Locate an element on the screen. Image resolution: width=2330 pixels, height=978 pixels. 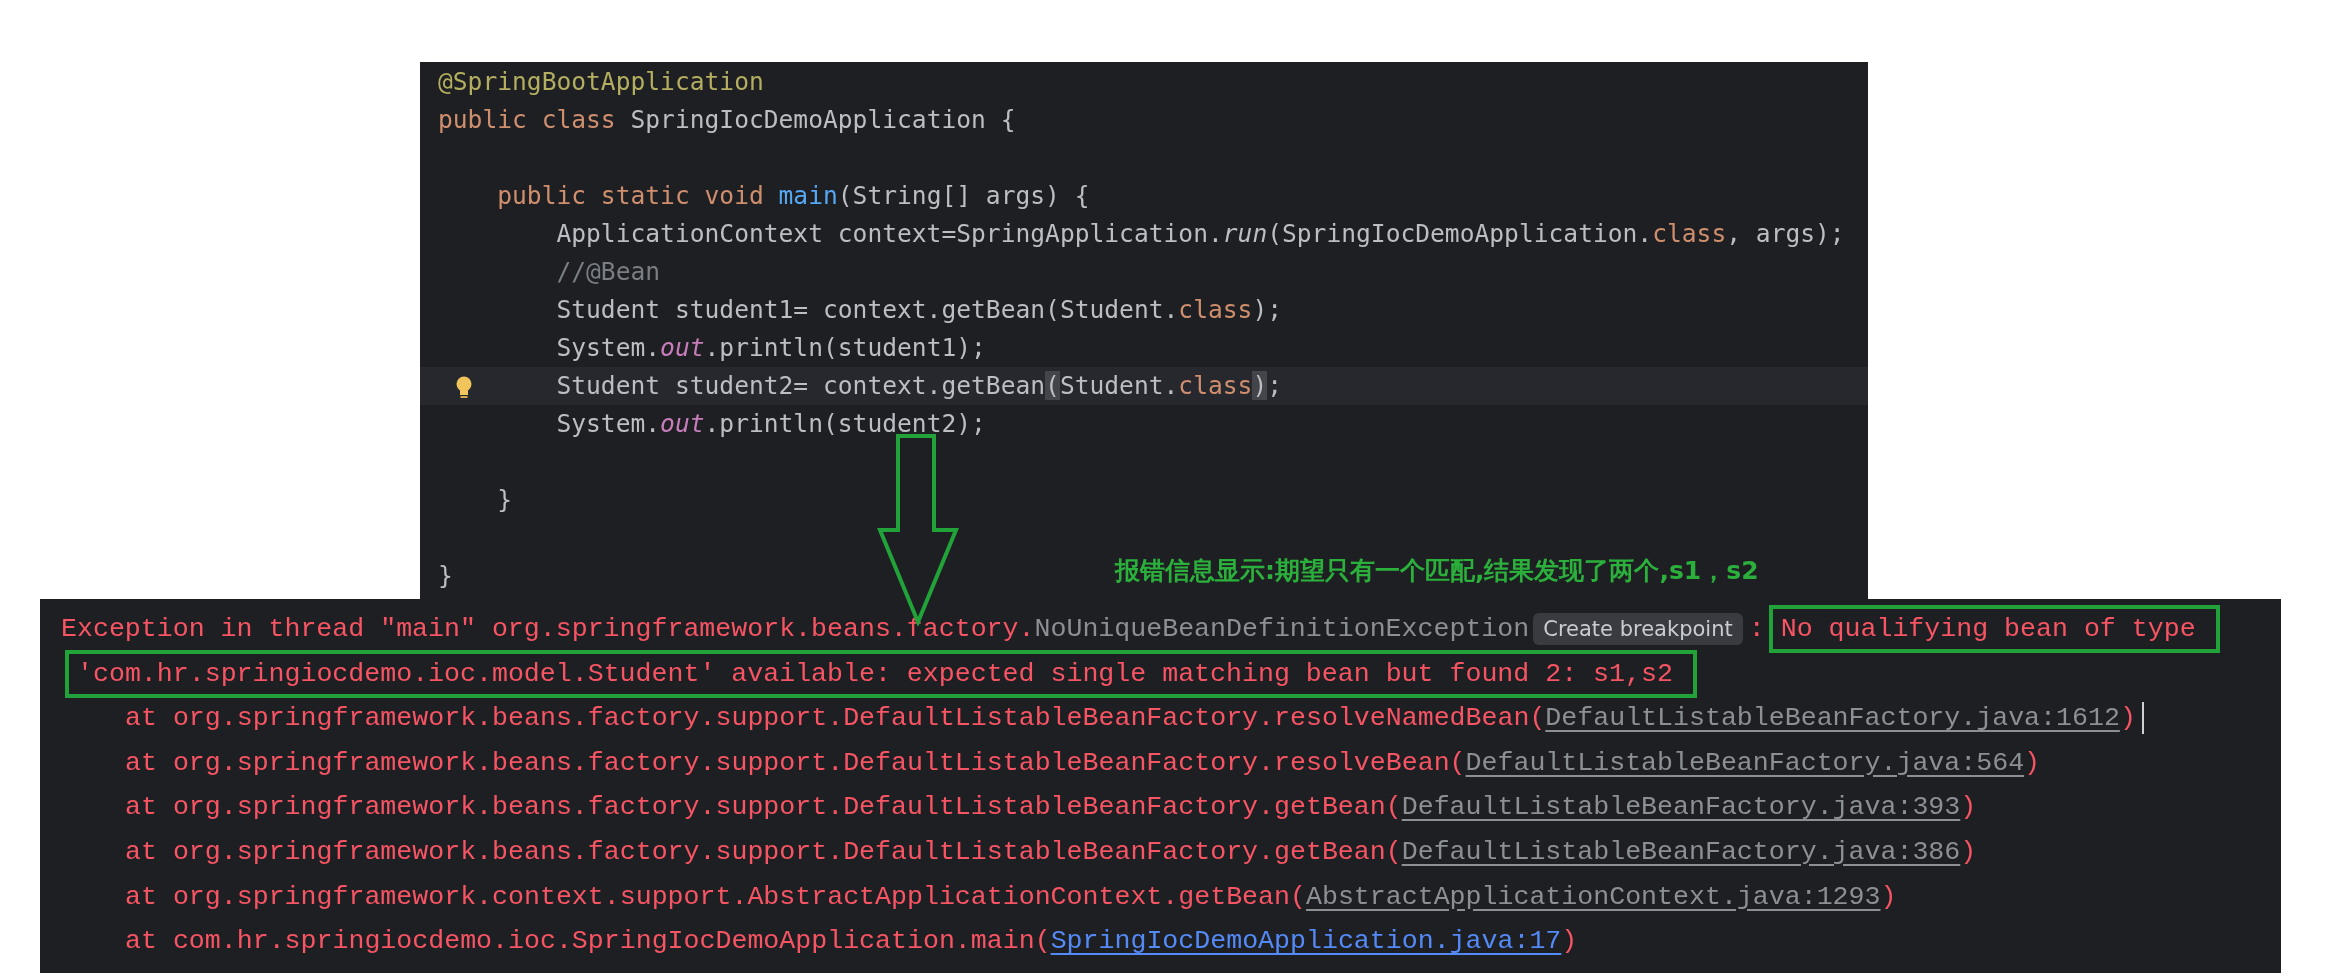
code-line: System.out.println(student2); is located at coordinates (770, 423).